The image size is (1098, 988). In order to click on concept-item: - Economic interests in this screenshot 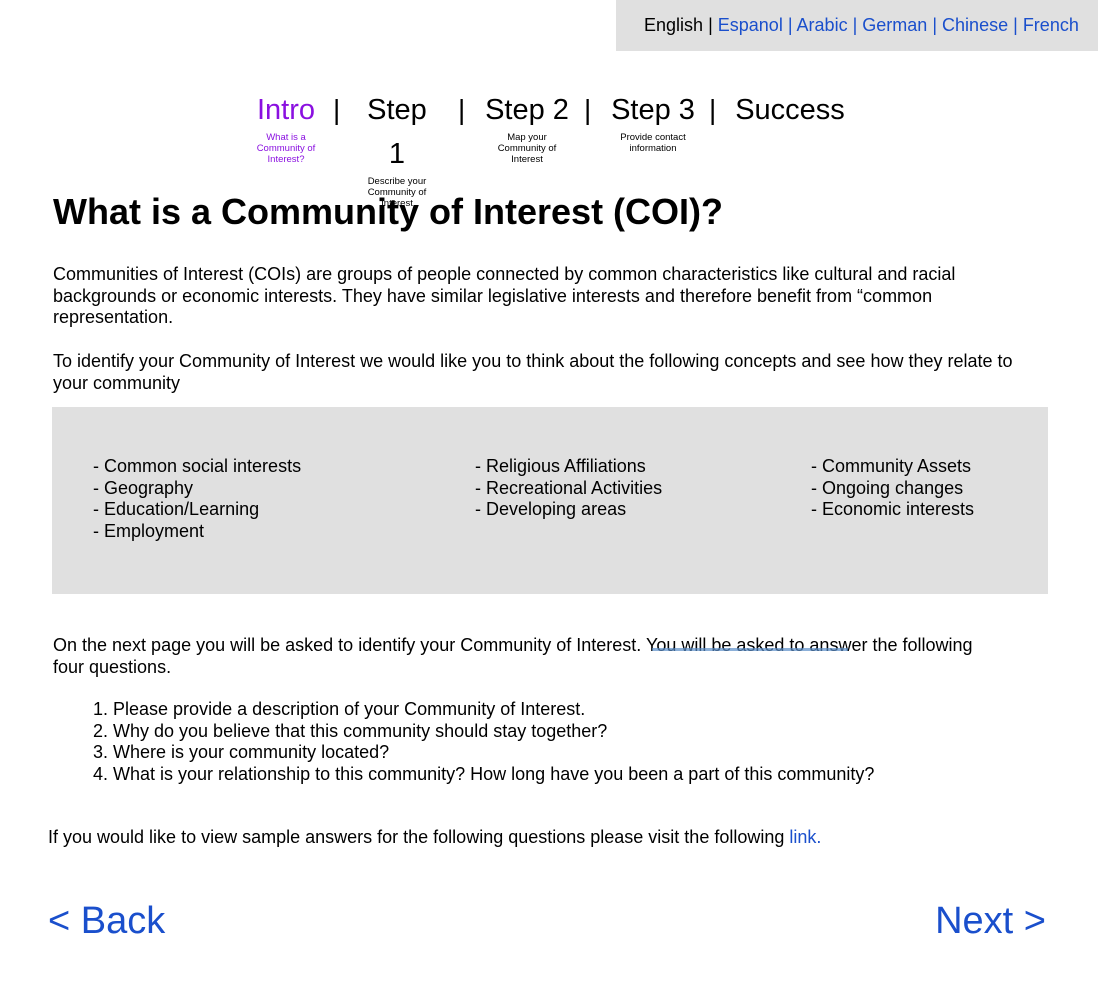, I will do `click(893, 509)`.